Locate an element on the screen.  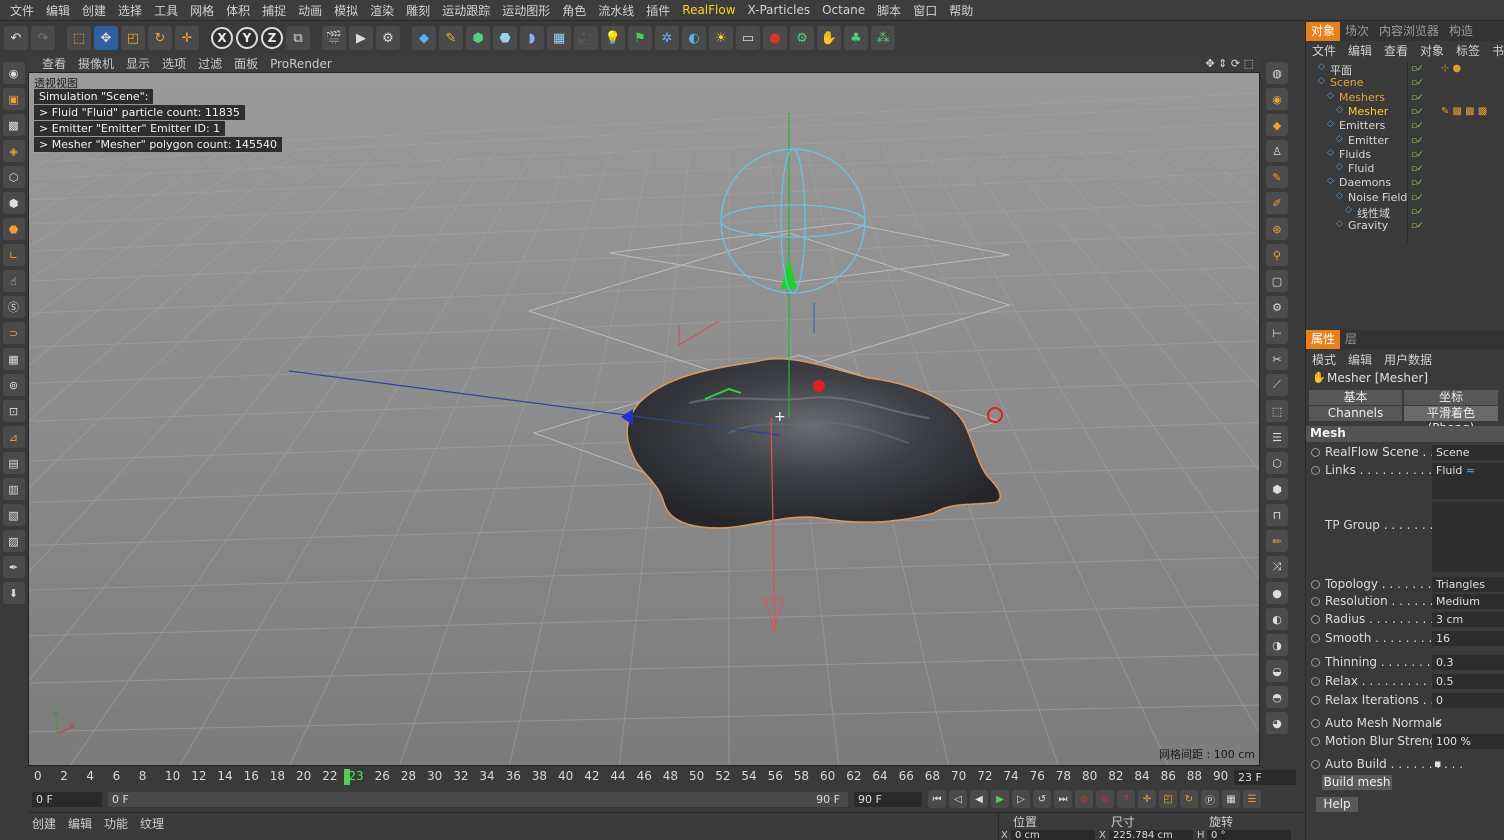
object-panel-tab: 内容浏览器 is located at coordinates (1409, 31).